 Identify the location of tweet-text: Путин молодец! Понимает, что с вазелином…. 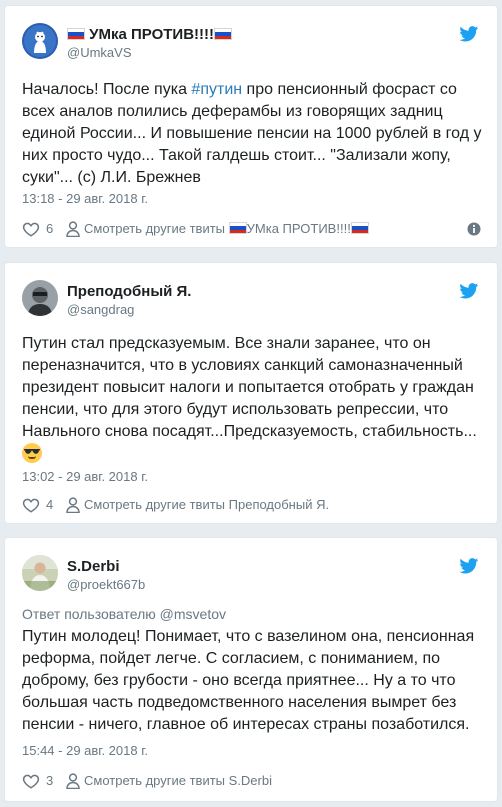
(248, 680).